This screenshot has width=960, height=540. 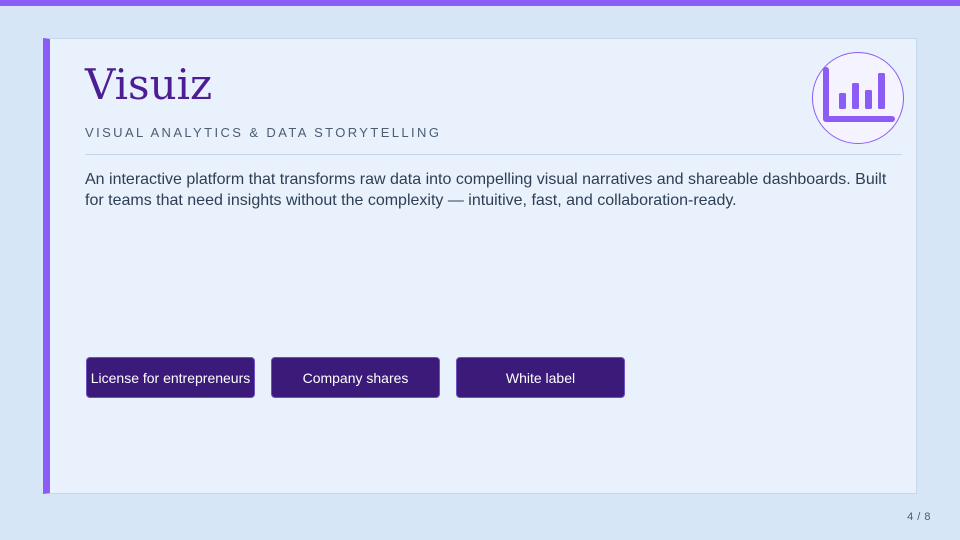 I want to click on bar-chart-icon, so click(x=858, y=98).